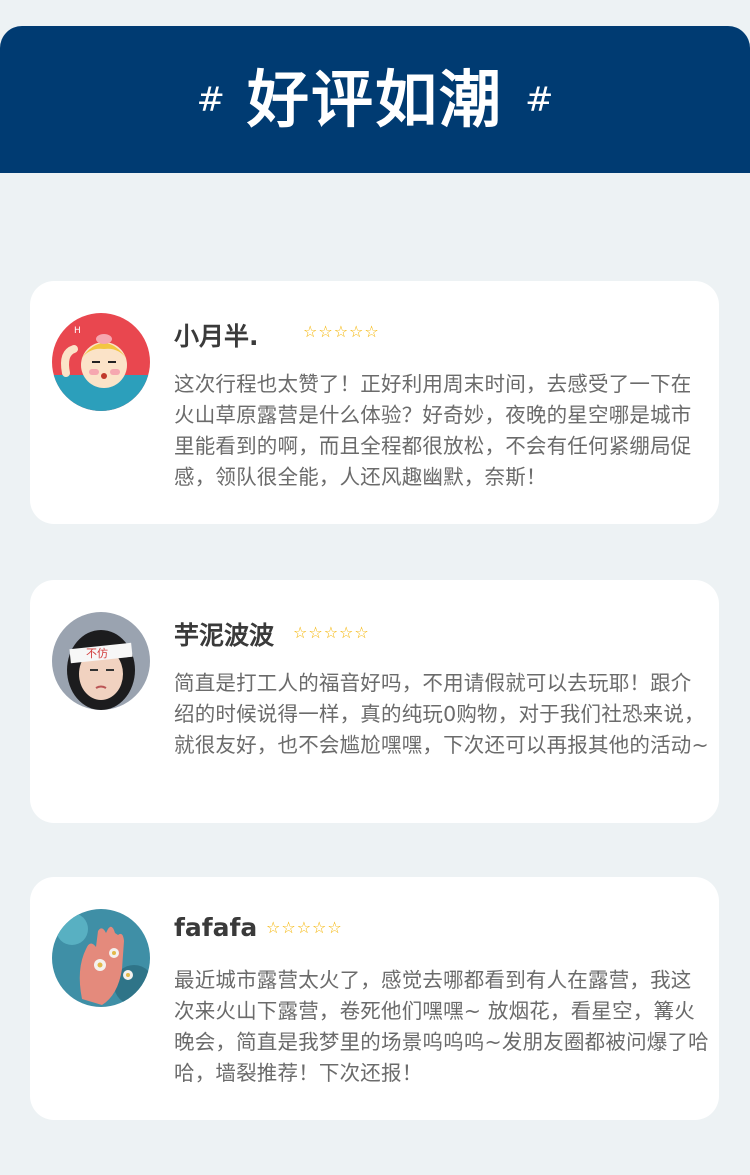 This screenshot has width=750, height=1175. Describe the element at coordinates (101, 958) in the screenshot. I see `hand-flowers-avatar-icon` at that location.